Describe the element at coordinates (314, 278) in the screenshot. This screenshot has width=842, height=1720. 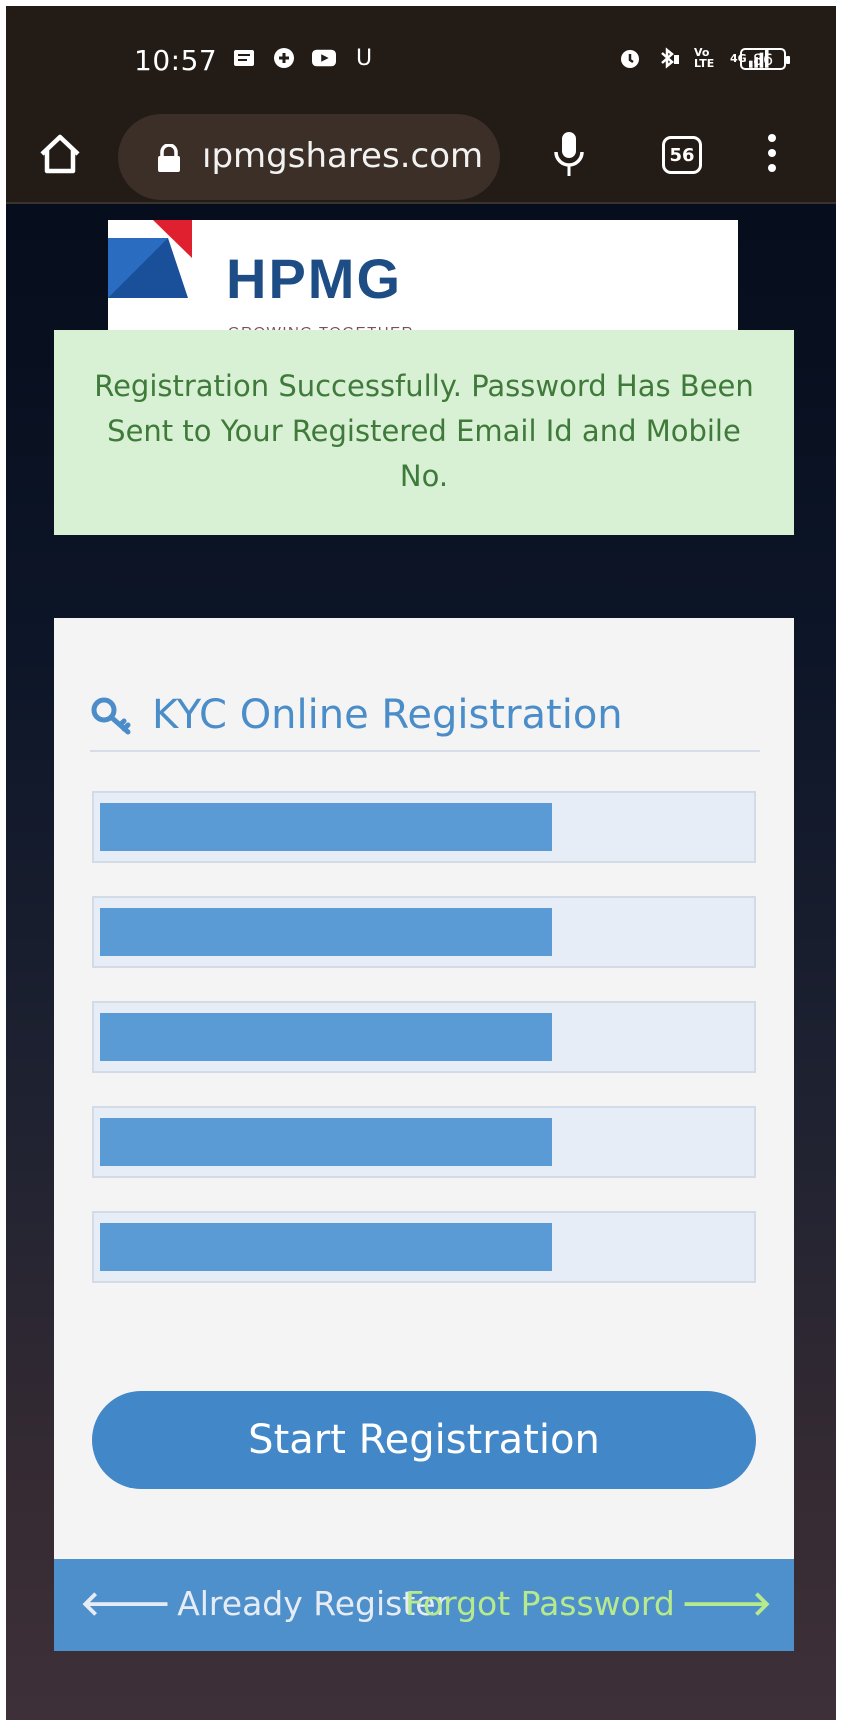
I see `logo-brand-text: HPMG` at that location.